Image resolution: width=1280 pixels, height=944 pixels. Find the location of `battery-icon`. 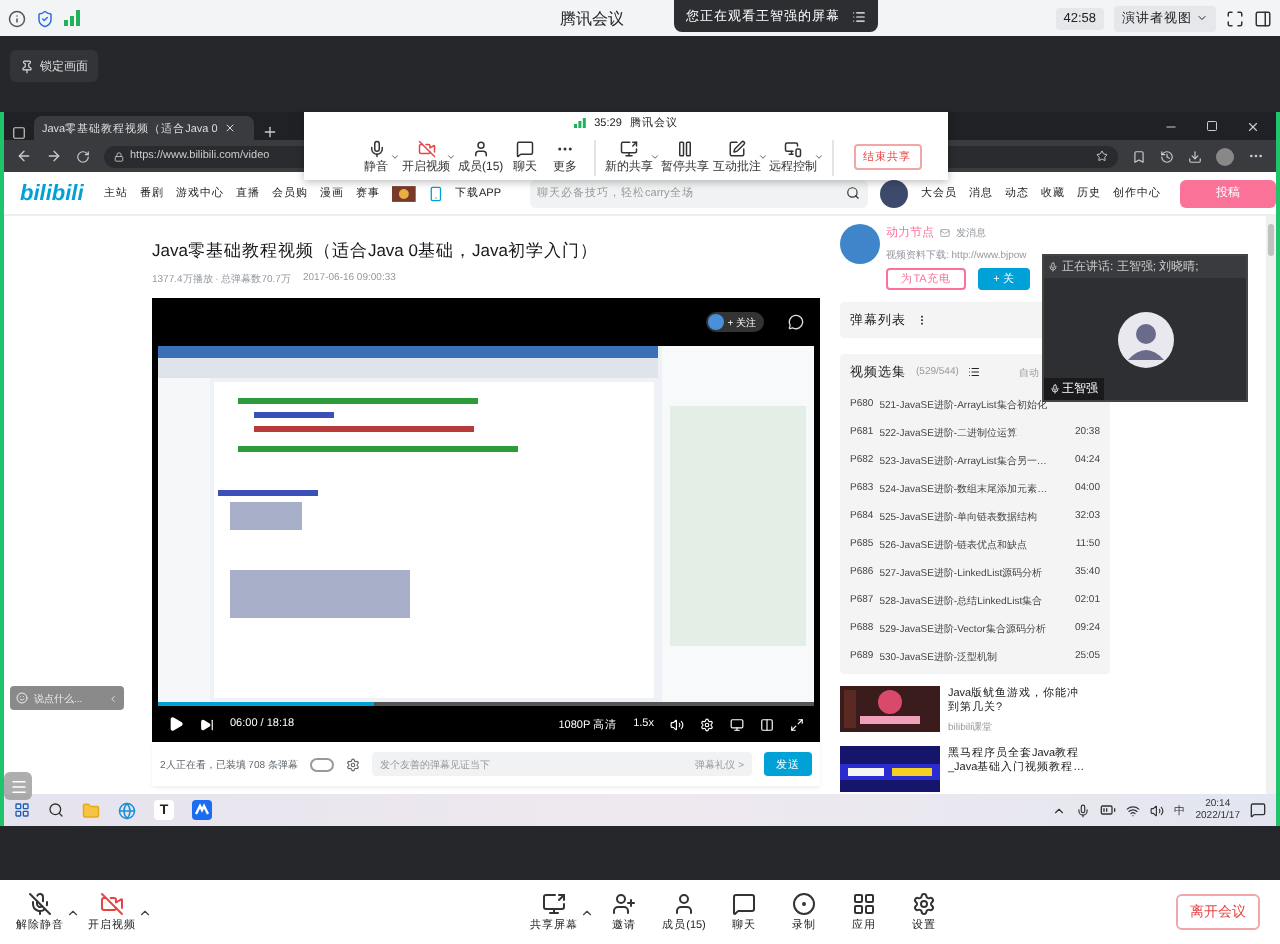

battery-icon is located at coordinates (1107, 810).